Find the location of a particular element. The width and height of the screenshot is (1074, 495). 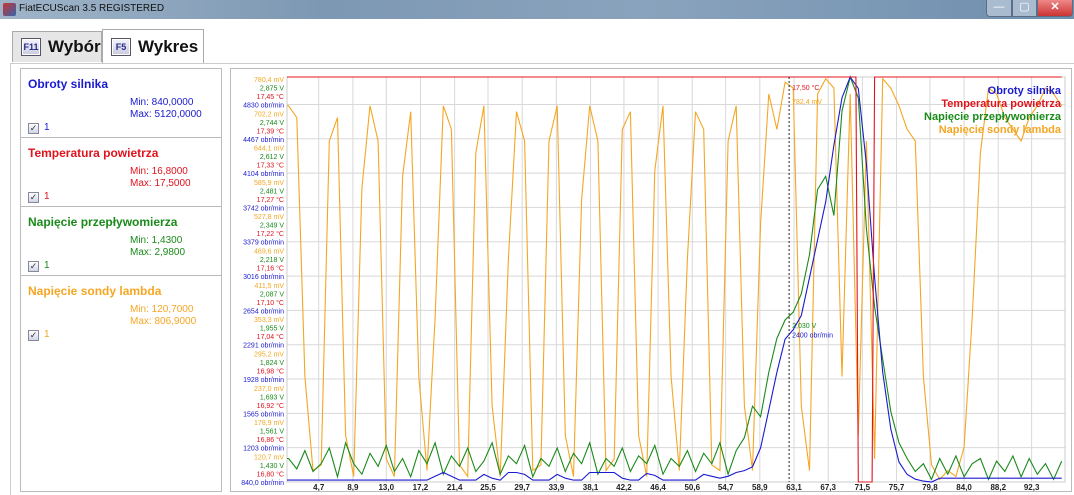

y-axis-label-rpm: 3016 obr/min is located at coordinates (263, 277).